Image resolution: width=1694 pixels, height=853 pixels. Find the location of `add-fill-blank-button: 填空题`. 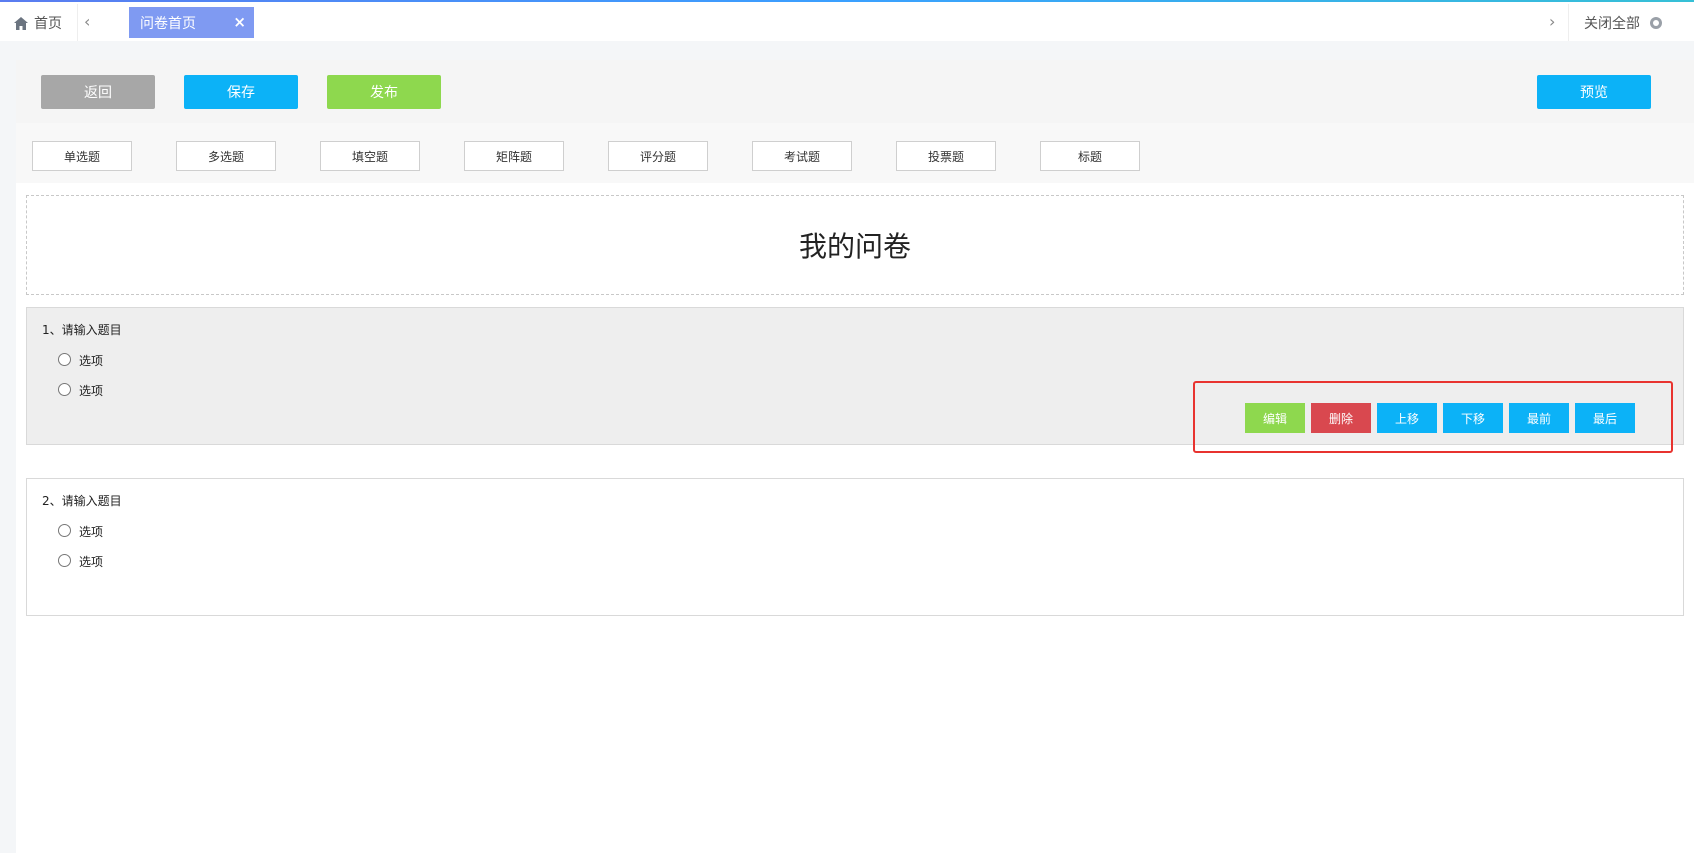

add-fill-blank-button: 填空题 is located at coordinates (370, 156).